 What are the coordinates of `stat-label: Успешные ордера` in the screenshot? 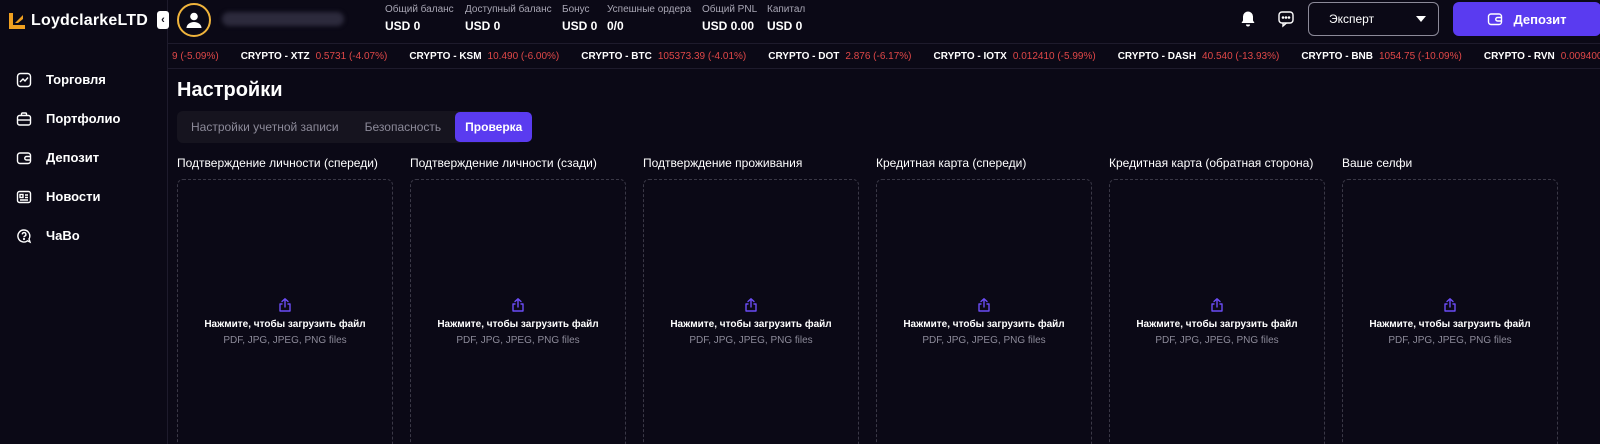 It's located at (649, 9).